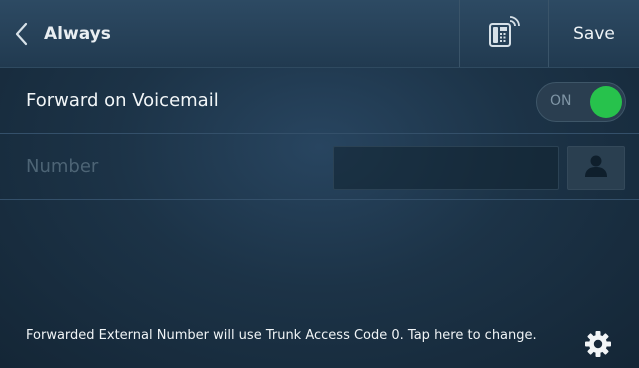  I want to click on contact-picker-button, so click(596, 168).